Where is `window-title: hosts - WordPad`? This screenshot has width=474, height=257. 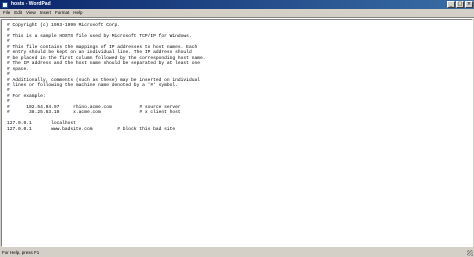 window-title: hosts - WordPad is located at coordinates (31, 4).